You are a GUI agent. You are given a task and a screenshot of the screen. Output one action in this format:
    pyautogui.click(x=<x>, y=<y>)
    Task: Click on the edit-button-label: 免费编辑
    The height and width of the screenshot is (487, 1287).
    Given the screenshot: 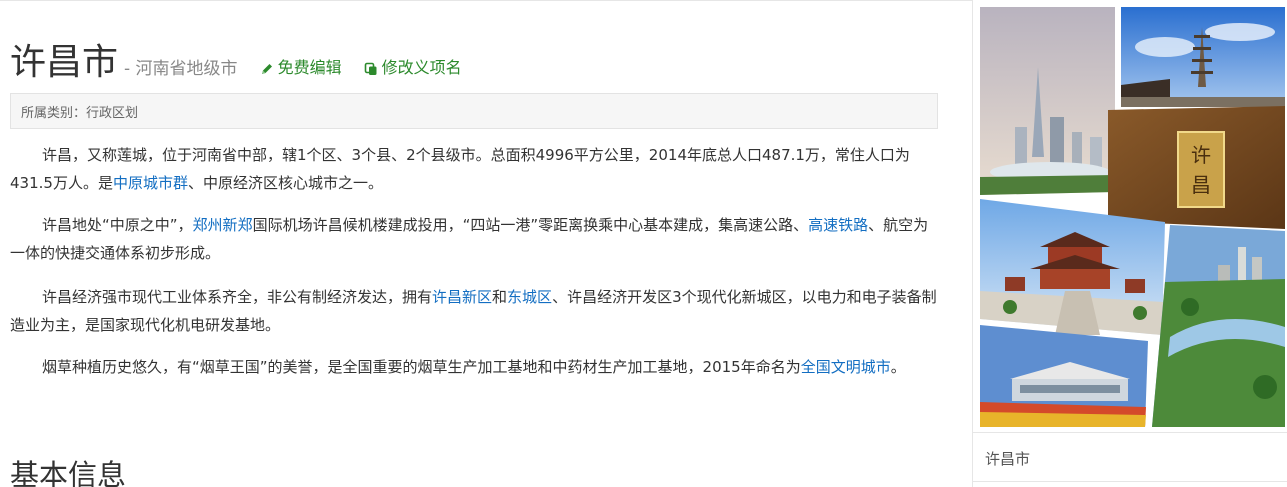 What is the action you would take?
    pyautogui.click(x=309, y=67)
    